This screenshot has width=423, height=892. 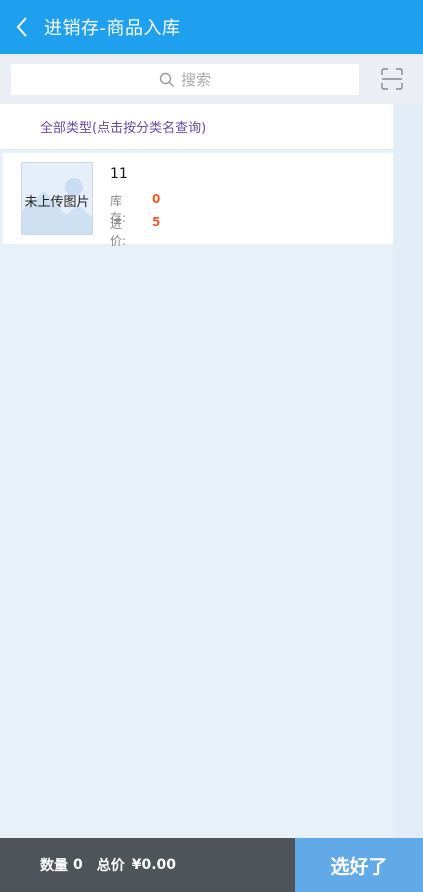 I want to click on scan-icon, so click(x=392, y=79).